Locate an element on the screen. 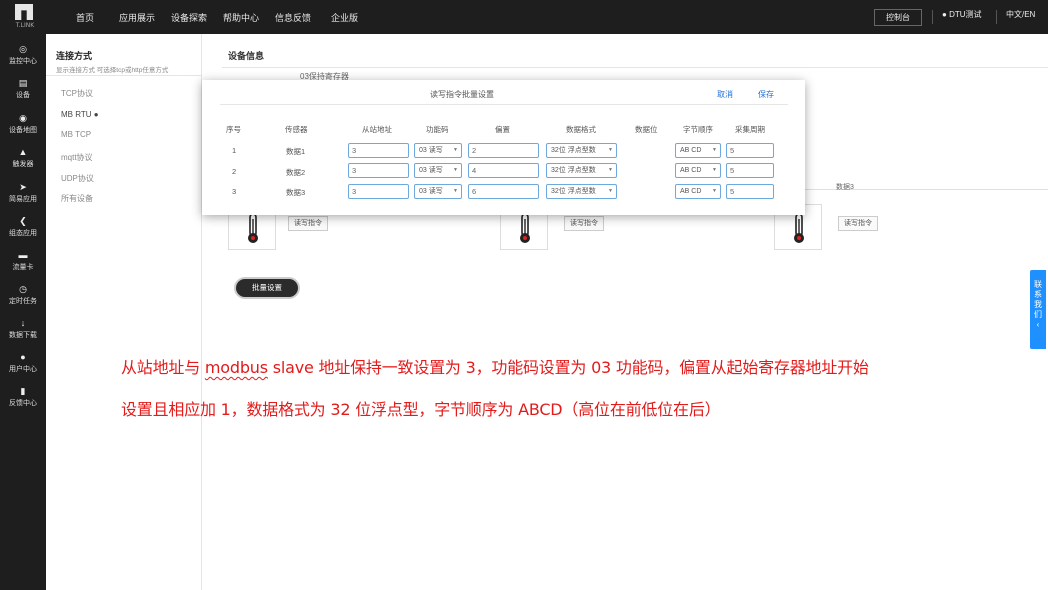 Image resolution: width=1048 pixels, height=590 pixels. language-switch: 中文/EN is located at coordinates (1020, 14).